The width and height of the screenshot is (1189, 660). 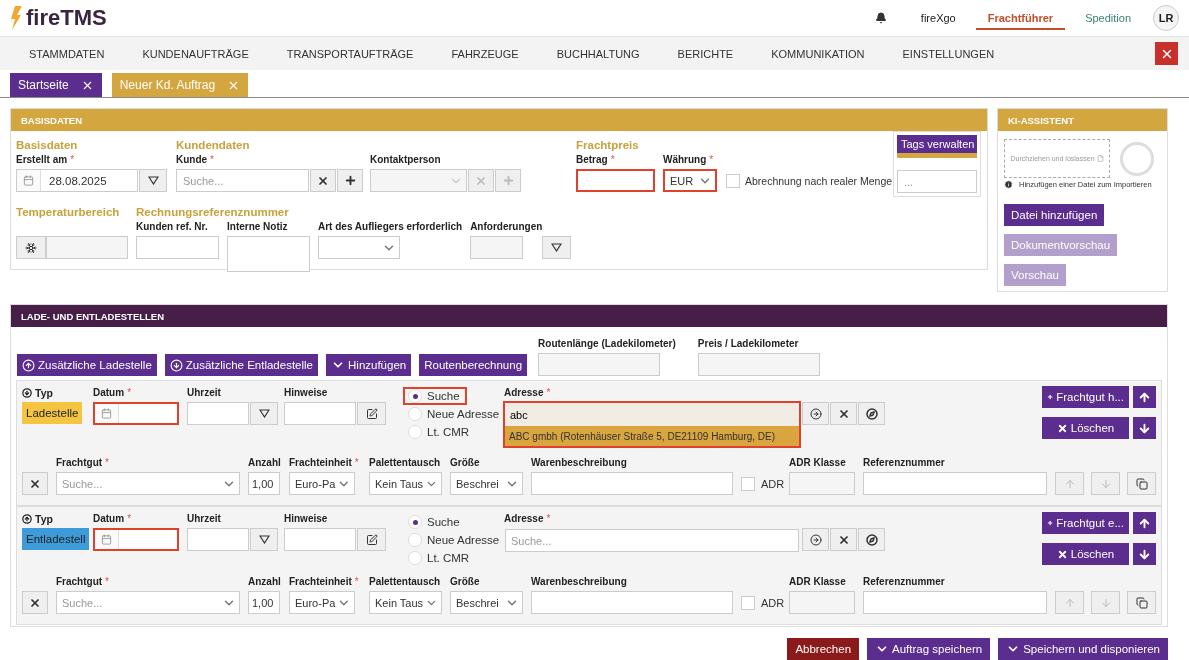 I want to click on footer-button: Auftrag speichern, so click(x=929, y=649).